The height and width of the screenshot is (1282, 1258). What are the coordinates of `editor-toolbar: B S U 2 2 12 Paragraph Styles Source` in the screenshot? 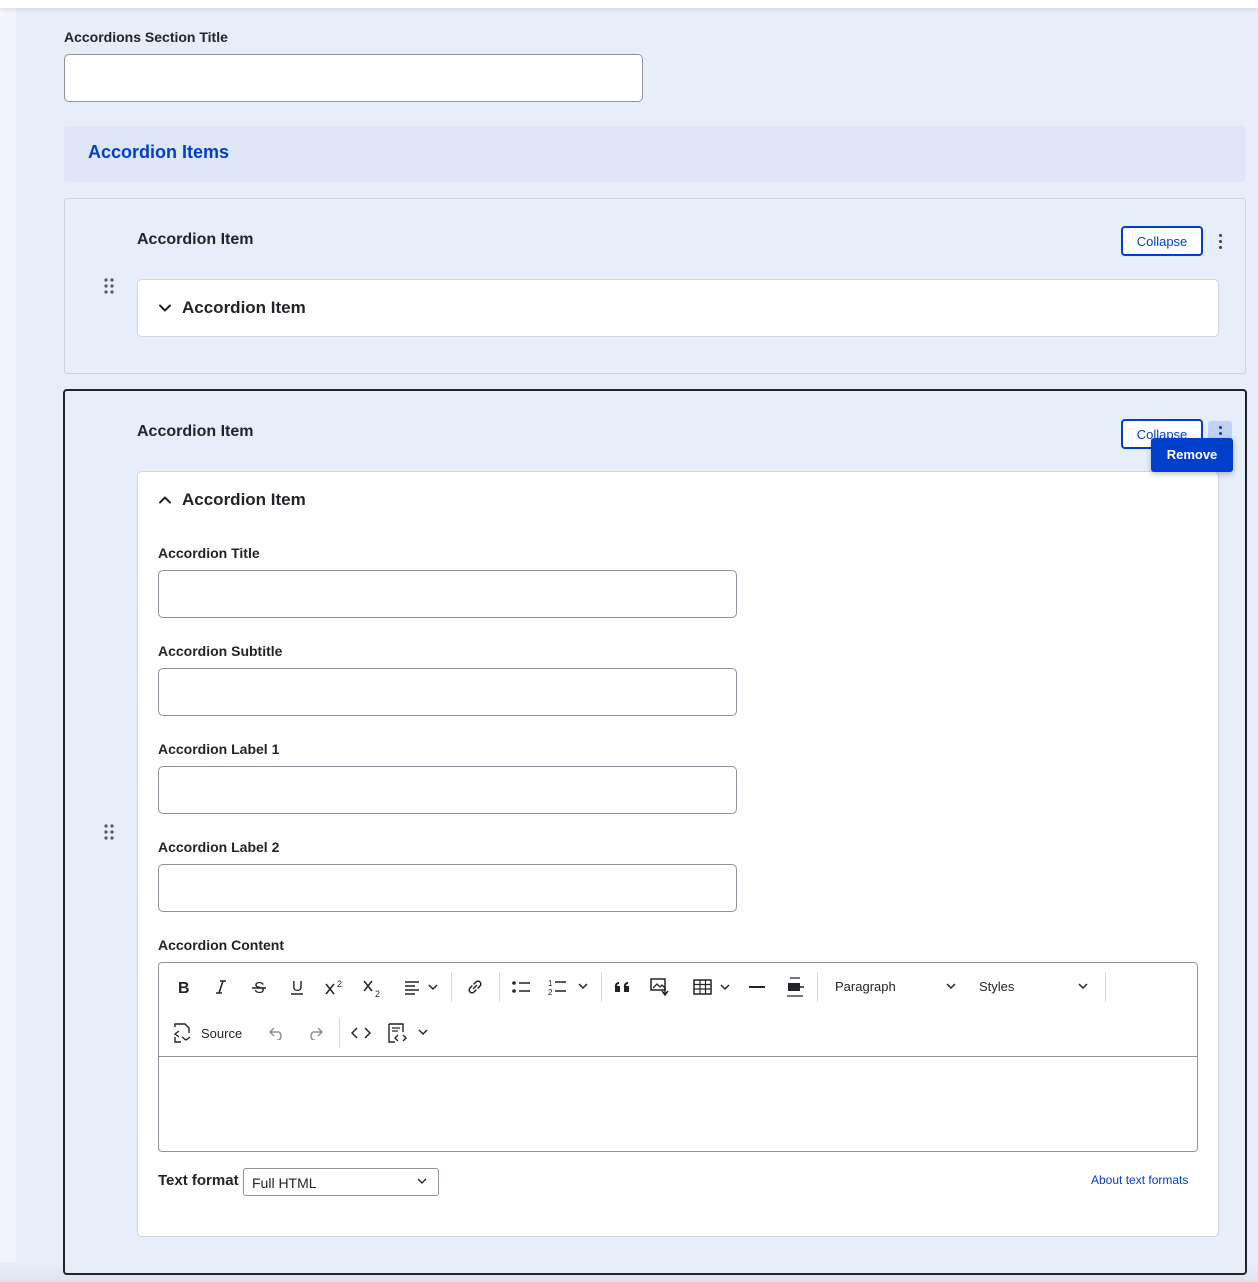 It's located at (678, 1010).